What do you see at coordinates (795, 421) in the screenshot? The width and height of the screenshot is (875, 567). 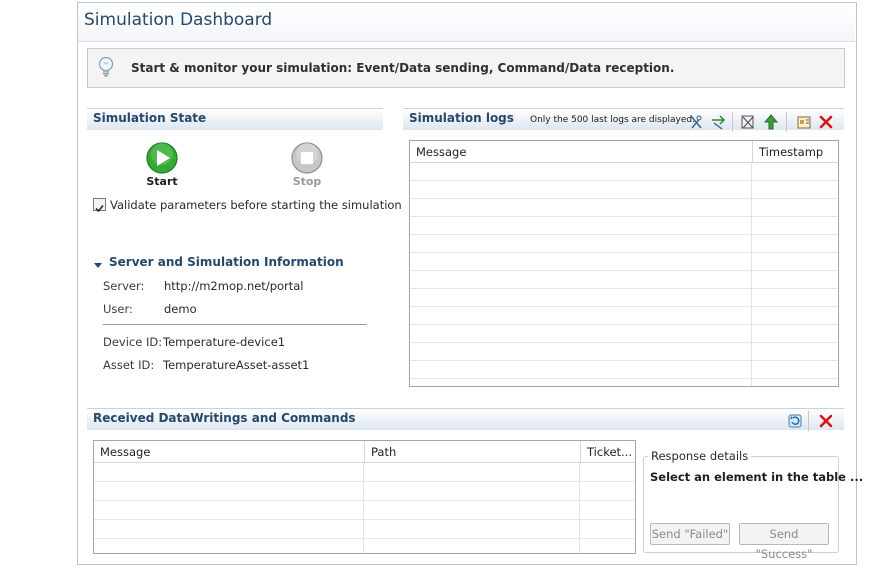 I see `refresh-icon` at bounding box center [795, 421].